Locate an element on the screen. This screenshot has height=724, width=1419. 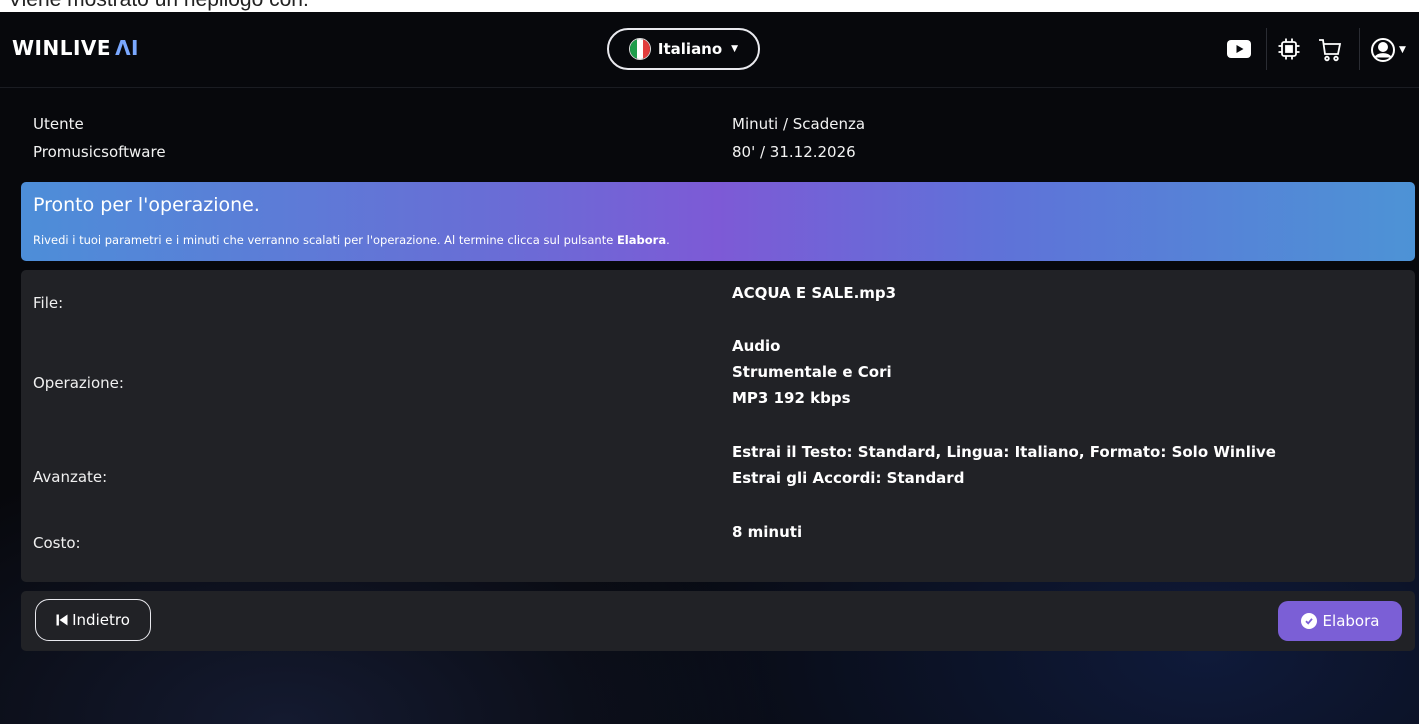
italy-flag-icon is located at coordinates (639, 49).